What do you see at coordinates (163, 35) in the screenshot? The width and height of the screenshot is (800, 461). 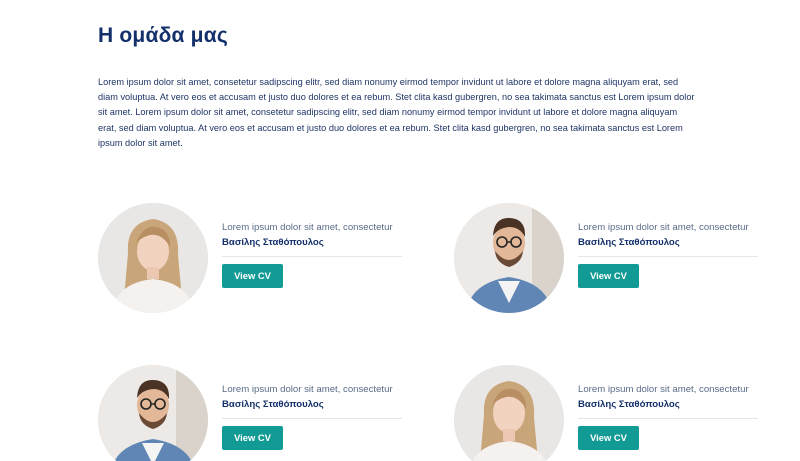 I see `section-title: Η ομάδα μας` at bounding box center [163, 35].